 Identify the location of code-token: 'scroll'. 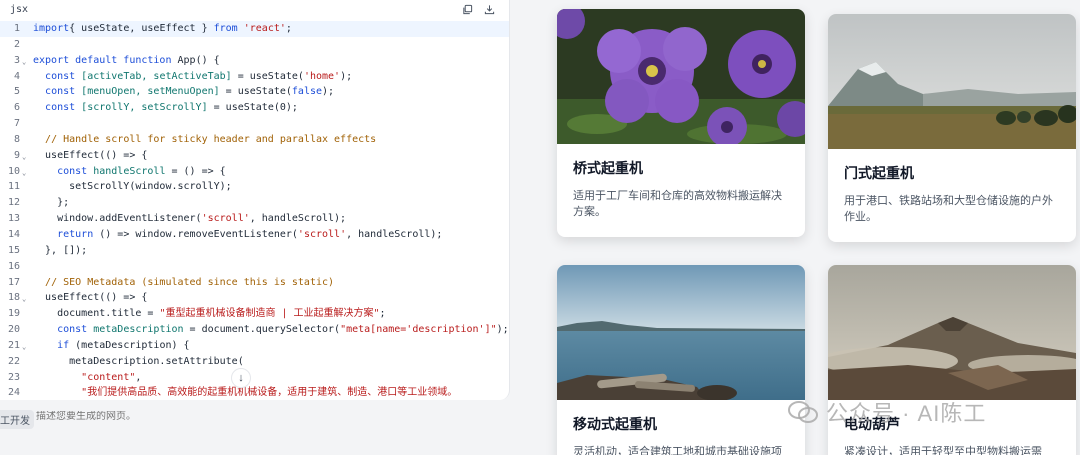
(225, 219).